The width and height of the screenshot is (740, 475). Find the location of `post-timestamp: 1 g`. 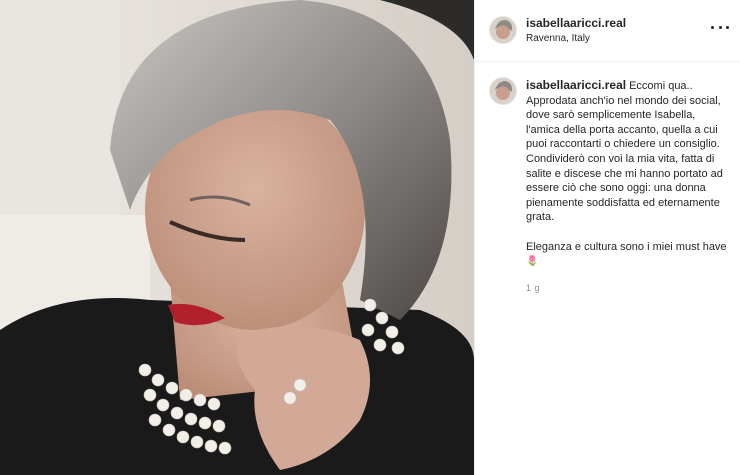

post-timestamp: 1 g is located at coordinates (533, 288).